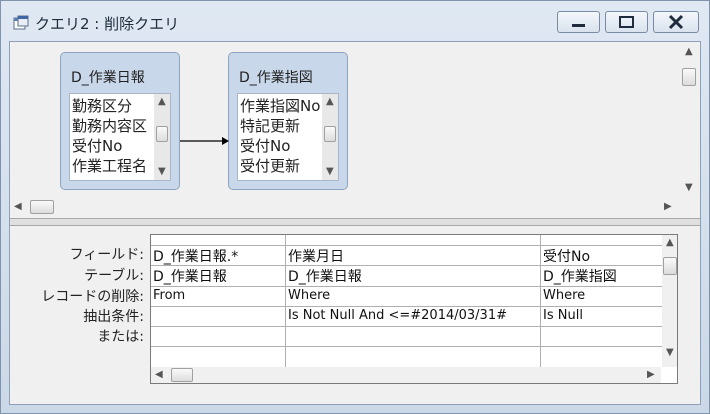 This screenshot has height=414, width=710. What do you see at coordinates (578, 25) in the screenshot?
I see `minimize-icon` at bounding box center [578, 25].